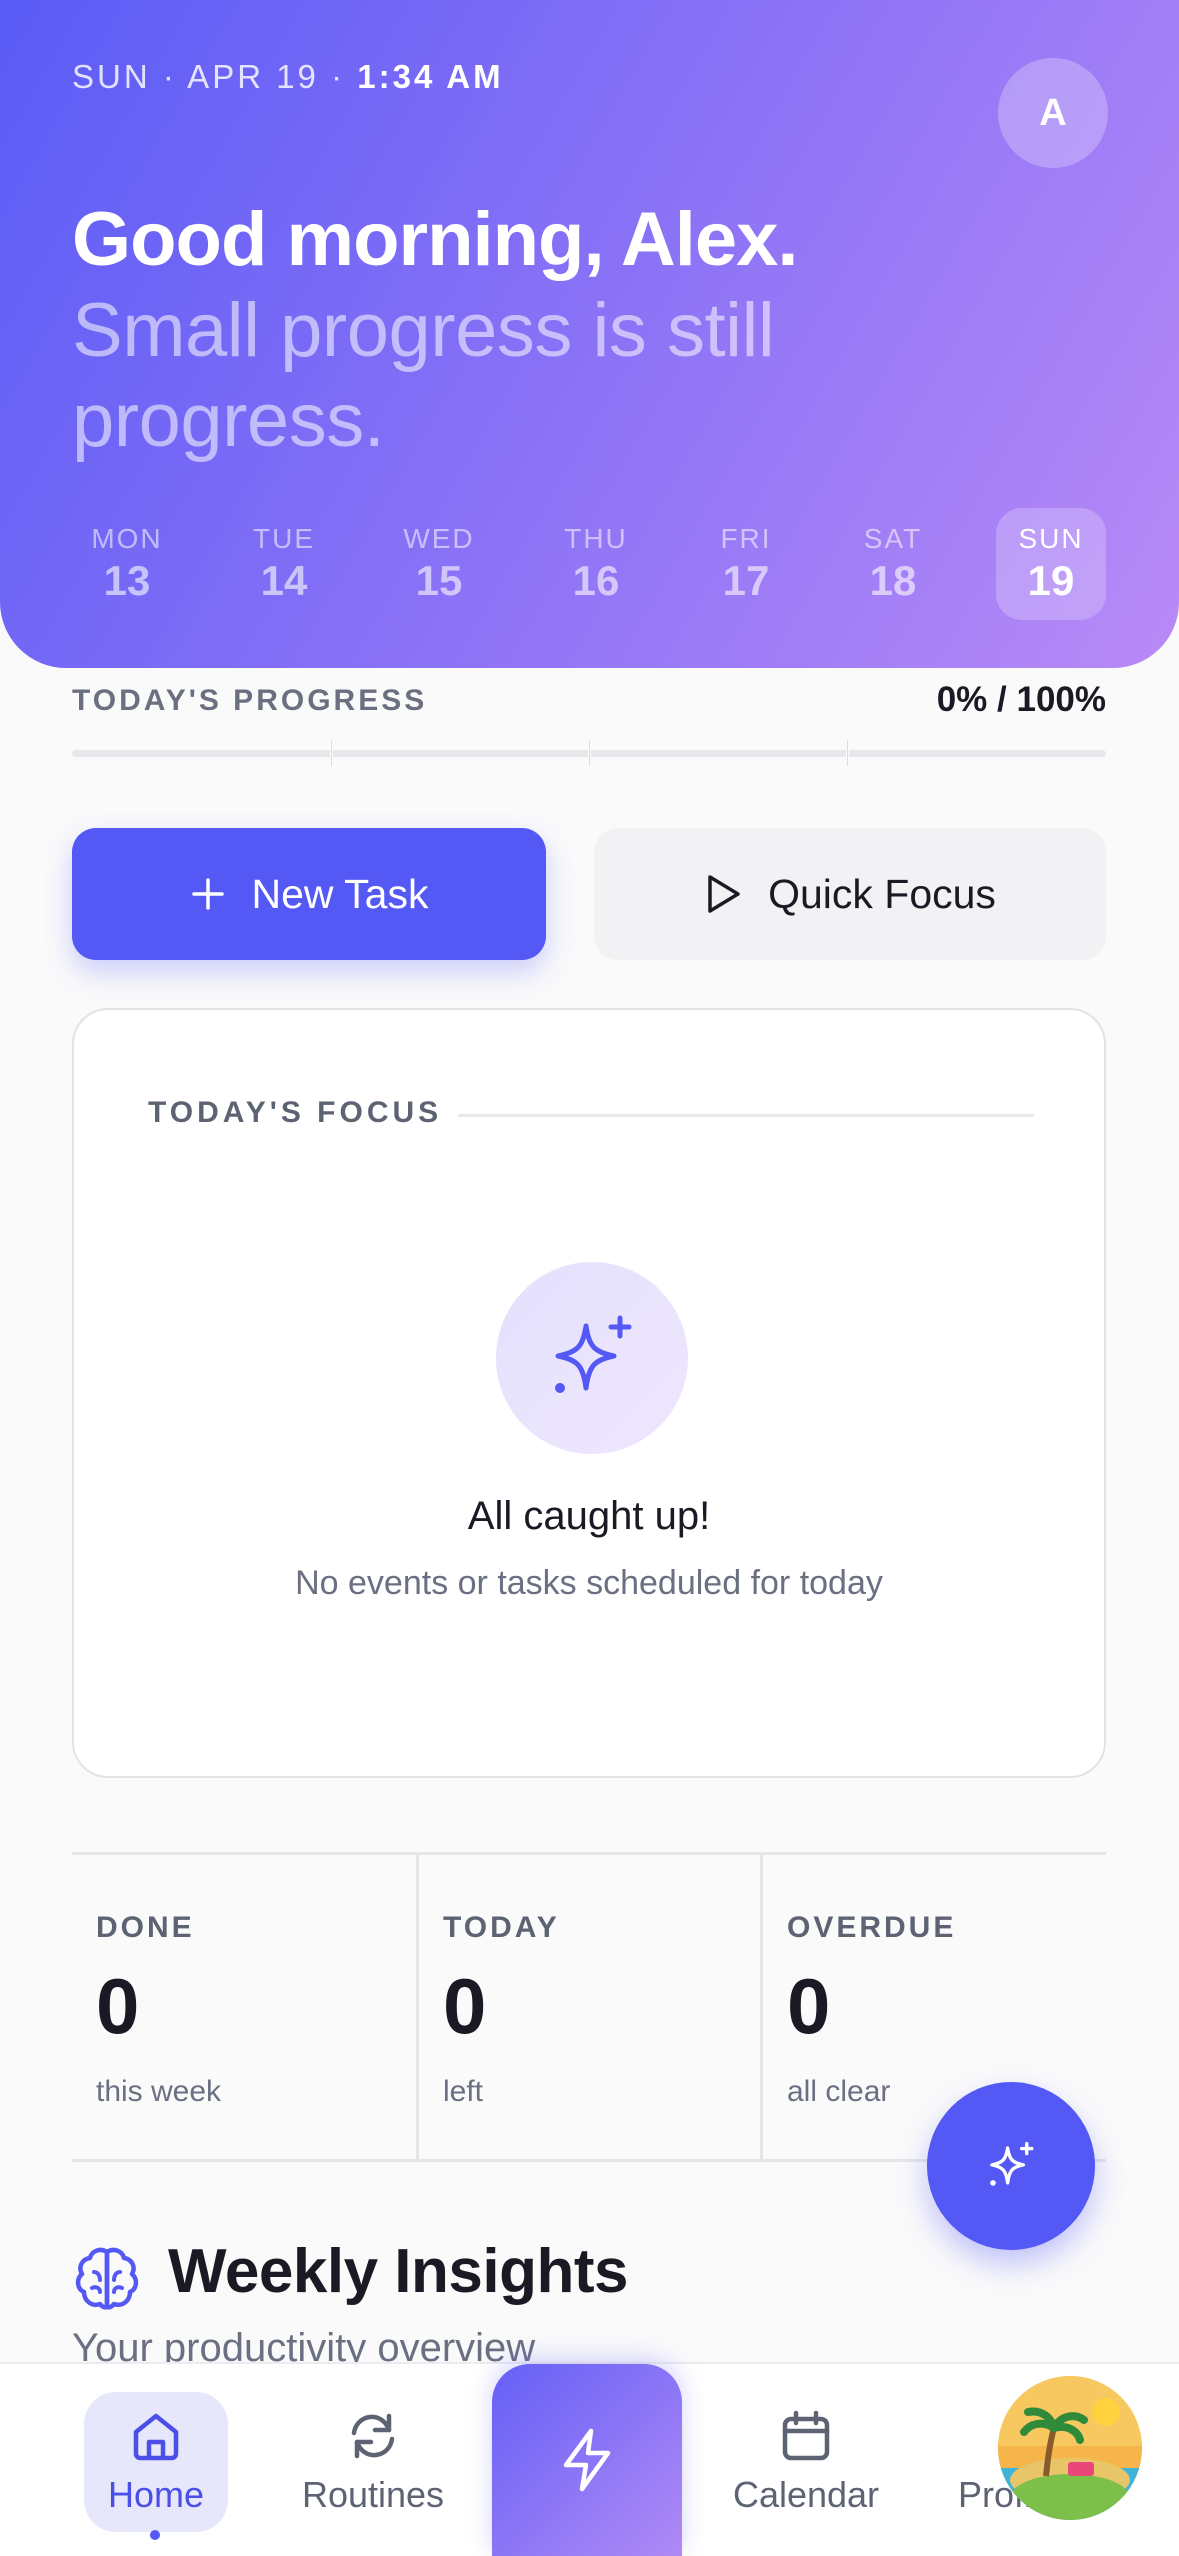 This screenshot has height=2556, width=1179. I want to click on day-thu: THU 16, so click(596, 564).